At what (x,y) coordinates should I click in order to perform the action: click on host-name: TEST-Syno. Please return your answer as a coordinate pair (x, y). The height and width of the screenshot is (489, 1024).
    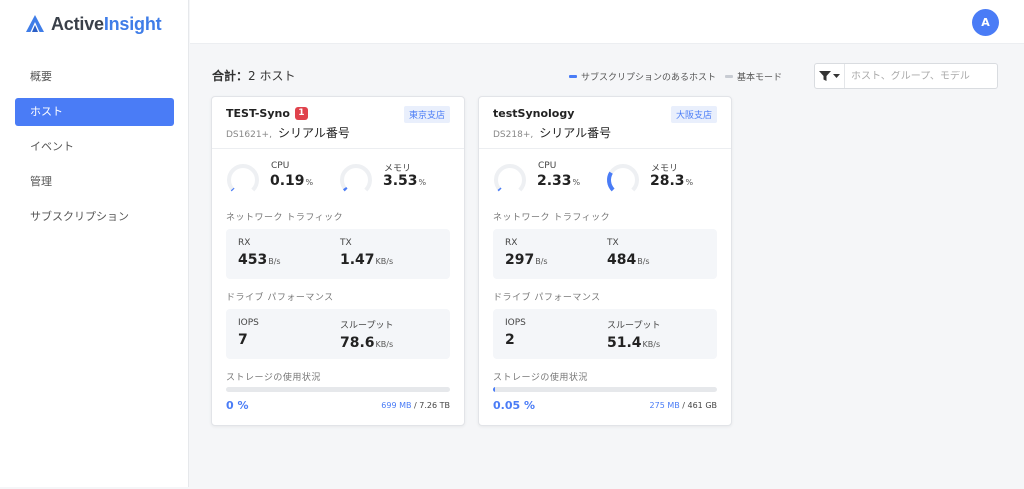
    Looking at the image, I should click on (258, 113).